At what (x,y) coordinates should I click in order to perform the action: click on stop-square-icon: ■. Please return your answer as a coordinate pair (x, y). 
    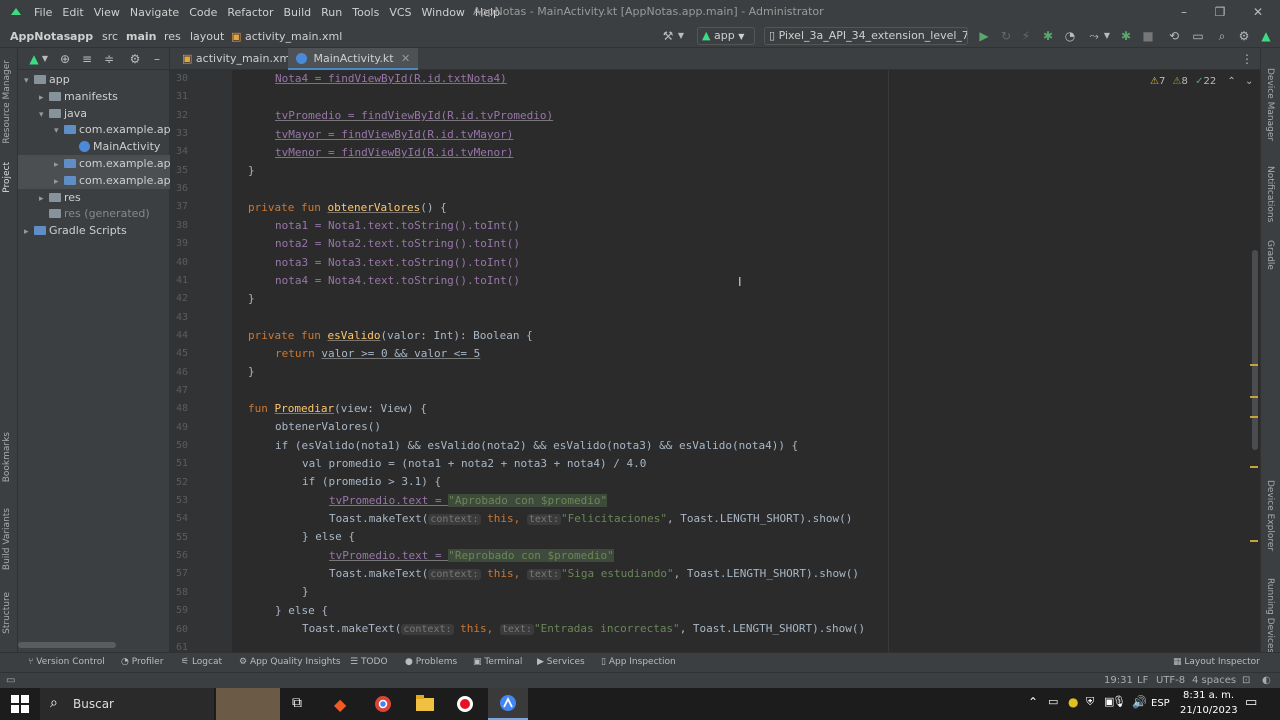
    Looking at the image, I should click on (1148, 36).